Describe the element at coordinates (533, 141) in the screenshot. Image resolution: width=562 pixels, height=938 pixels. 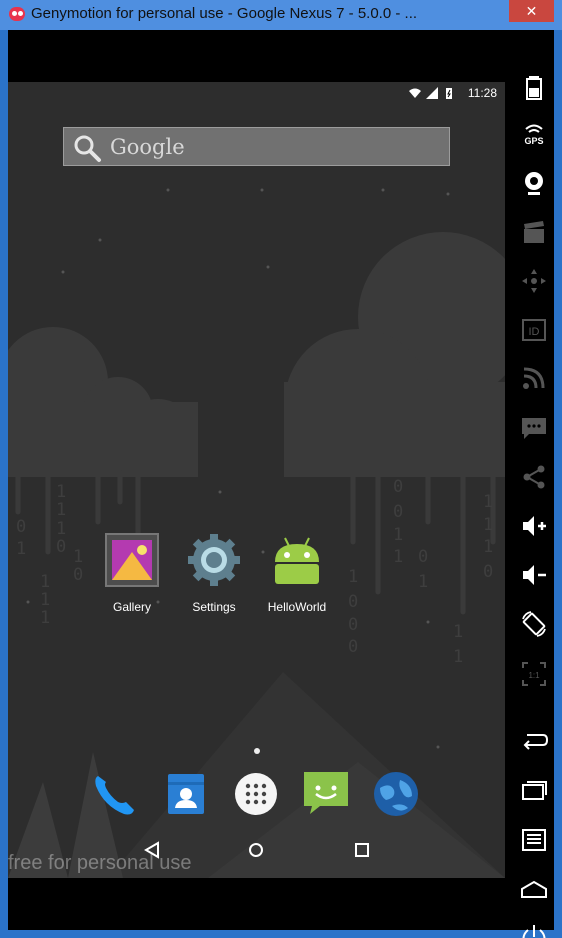
I see `gps-label: GPS` at that location.